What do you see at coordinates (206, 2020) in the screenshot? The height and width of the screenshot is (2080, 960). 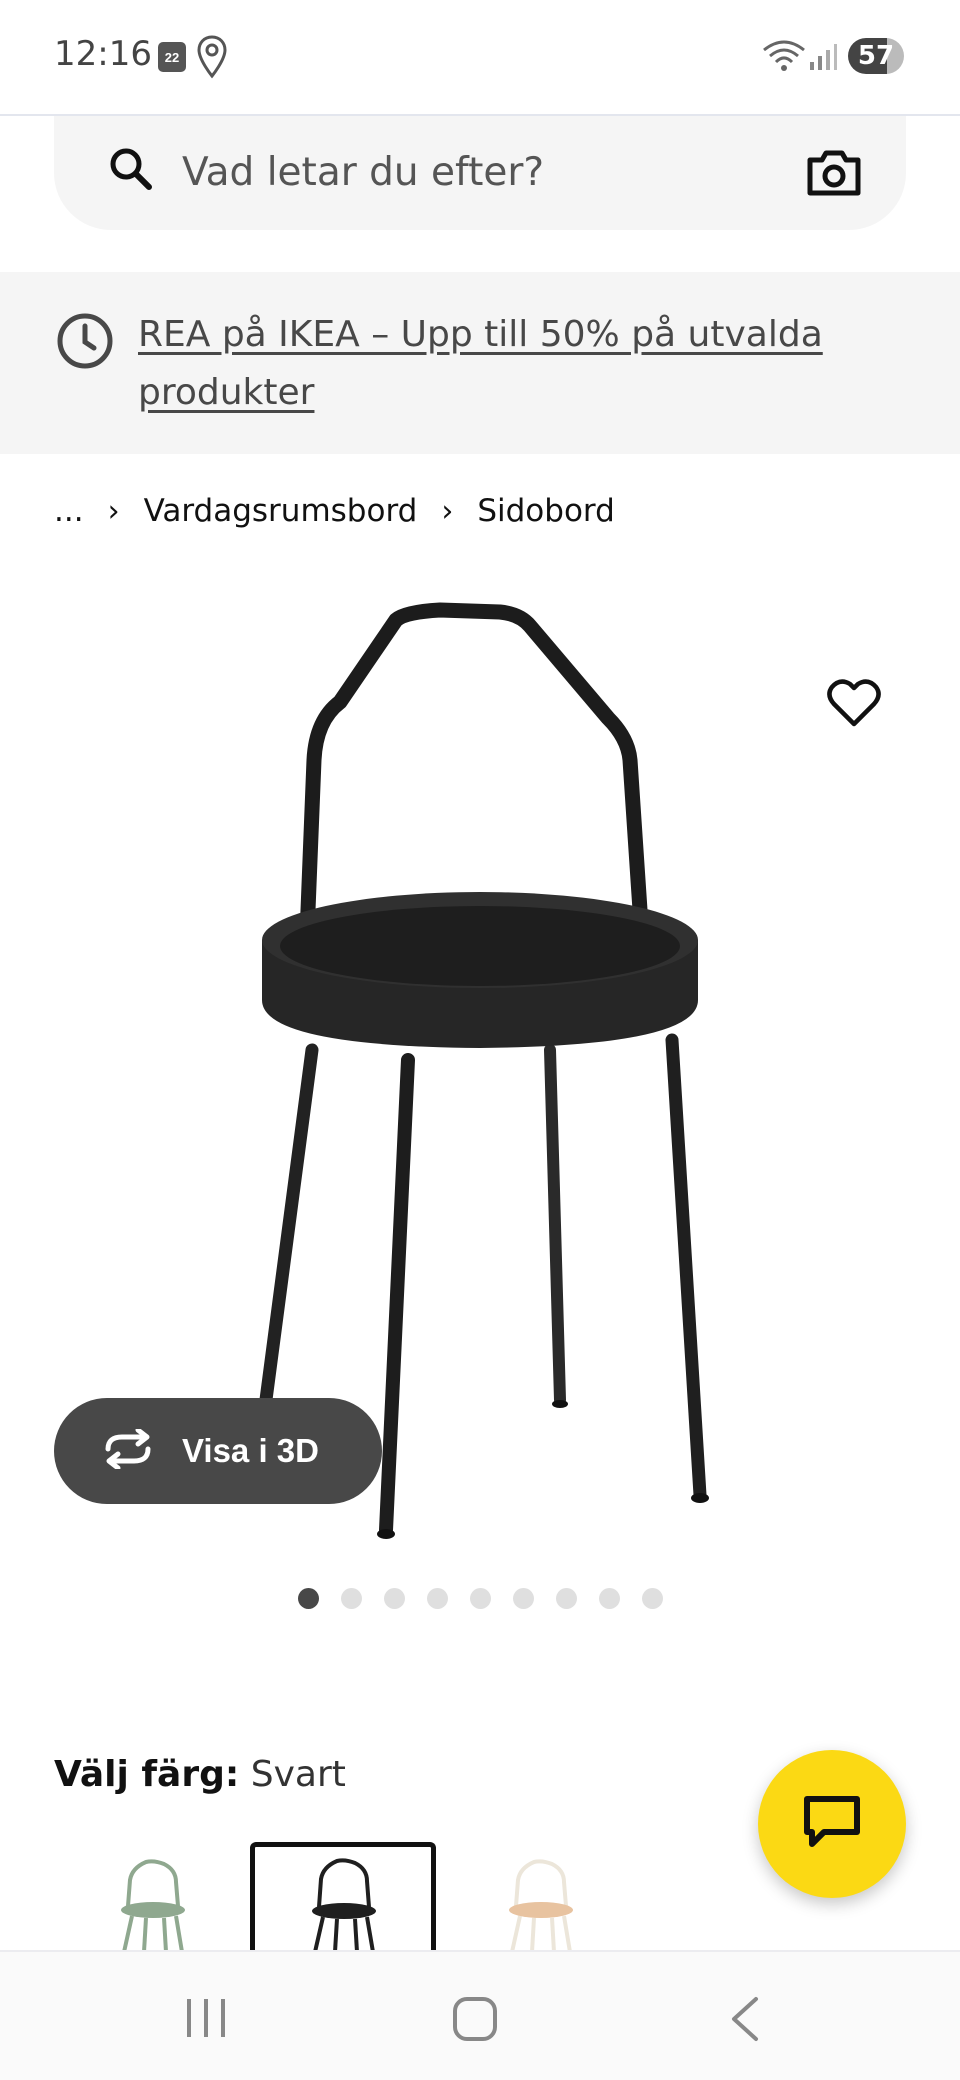 I see `recents-icon` at bounding box center [206, 2020].